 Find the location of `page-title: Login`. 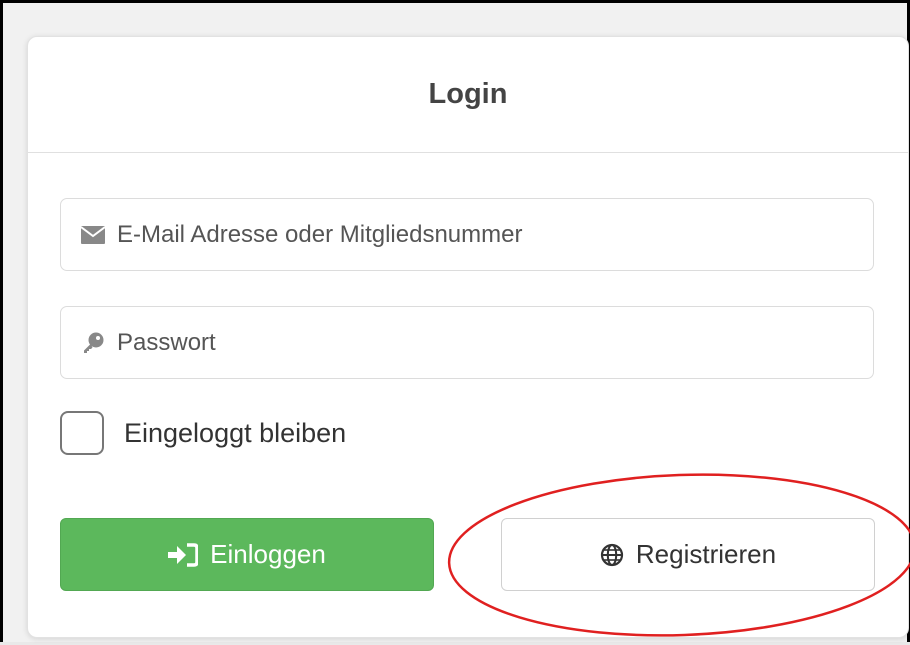

page-title: Login is located at coordinates (468, 94).